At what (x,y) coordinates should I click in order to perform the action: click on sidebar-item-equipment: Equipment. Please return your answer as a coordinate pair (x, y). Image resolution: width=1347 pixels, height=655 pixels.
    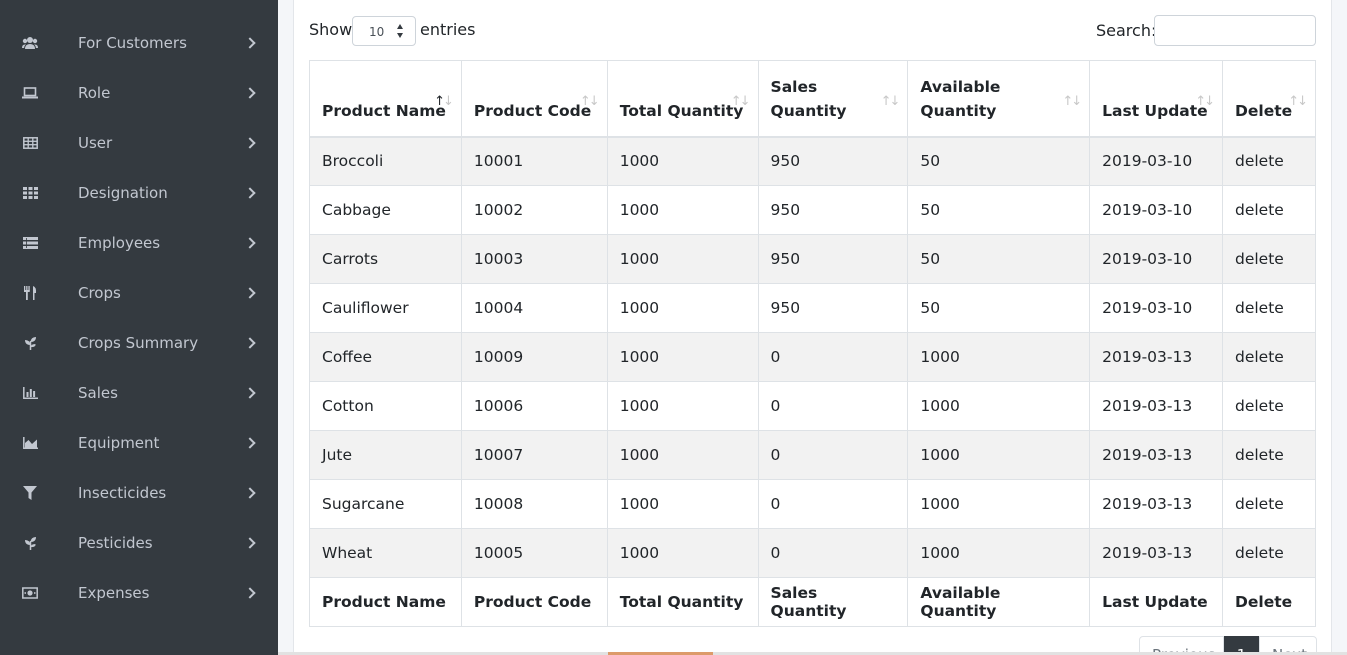
    Looking at the image, I should click on (139, 443).